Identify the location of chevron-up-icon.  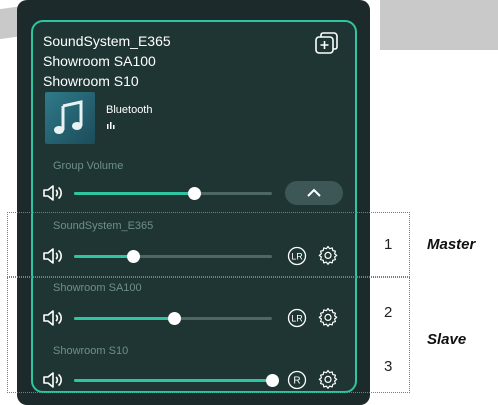
(314, 192).